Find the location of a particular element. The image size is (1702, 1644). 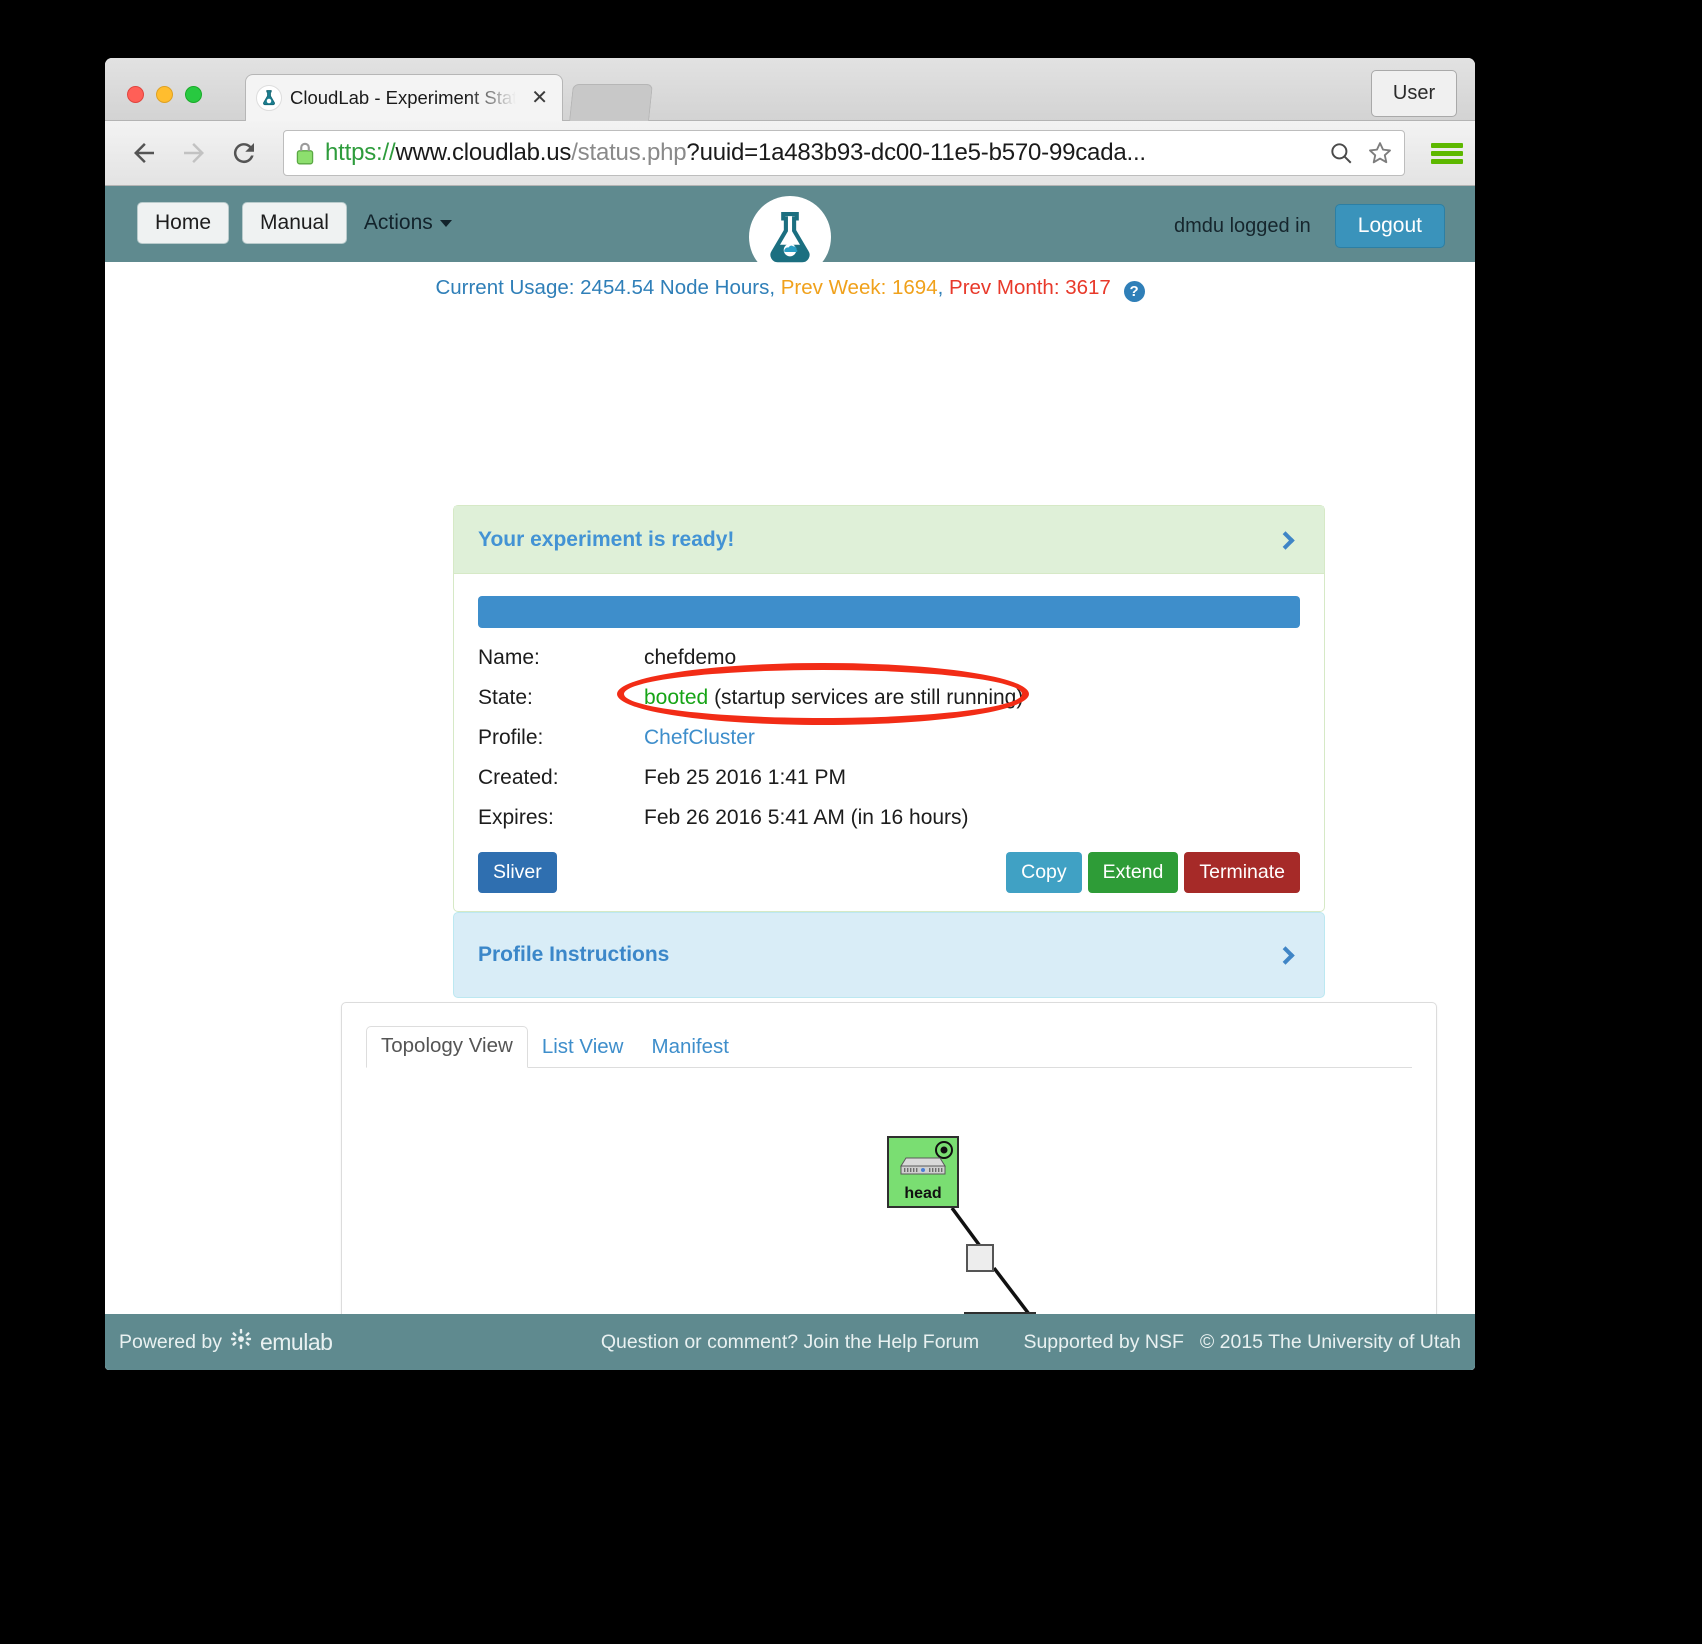

usage-prev-month: Prev Month: 3617 is located at coordinates (1030, 287).